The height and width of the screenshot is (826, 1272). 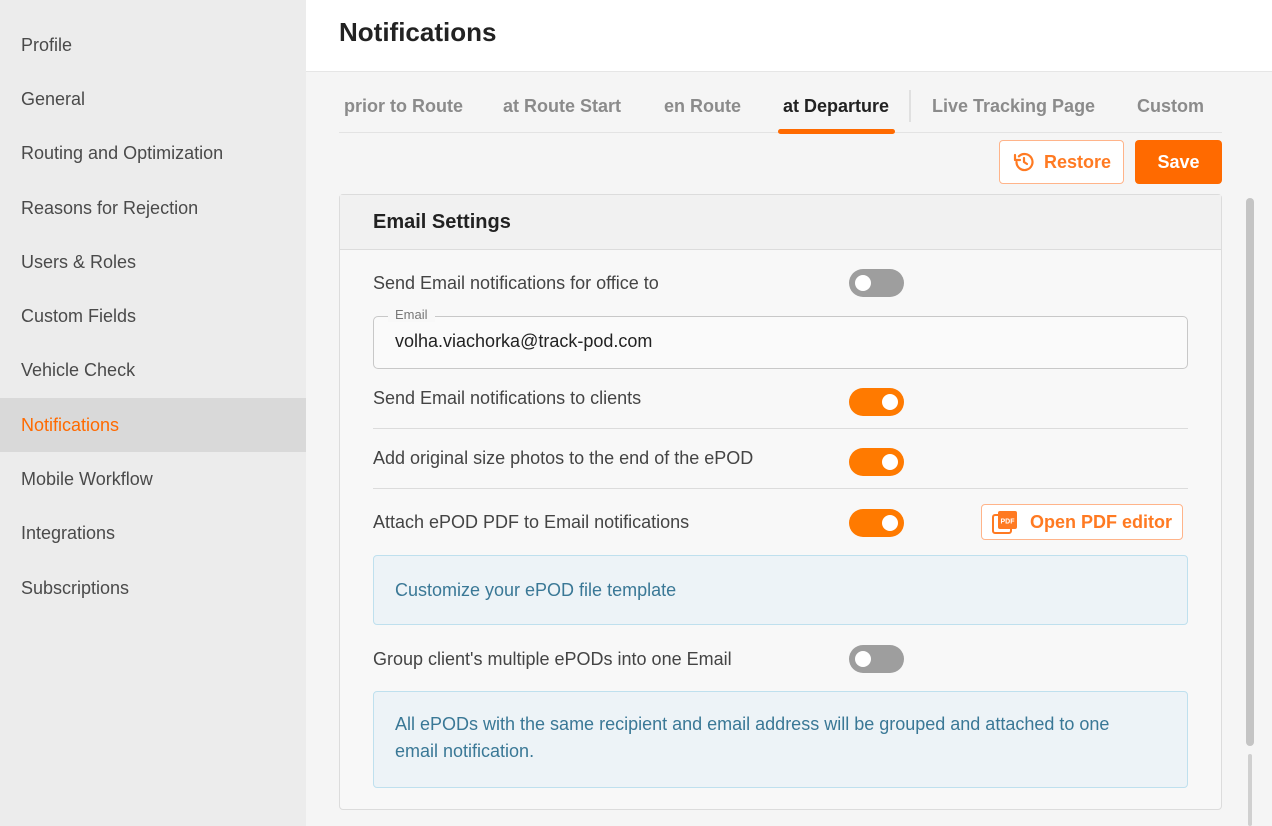 What do you see at coordinates (775, 341) in the screenshot?
I see `office-email-input` at bounding box center [775, 341].